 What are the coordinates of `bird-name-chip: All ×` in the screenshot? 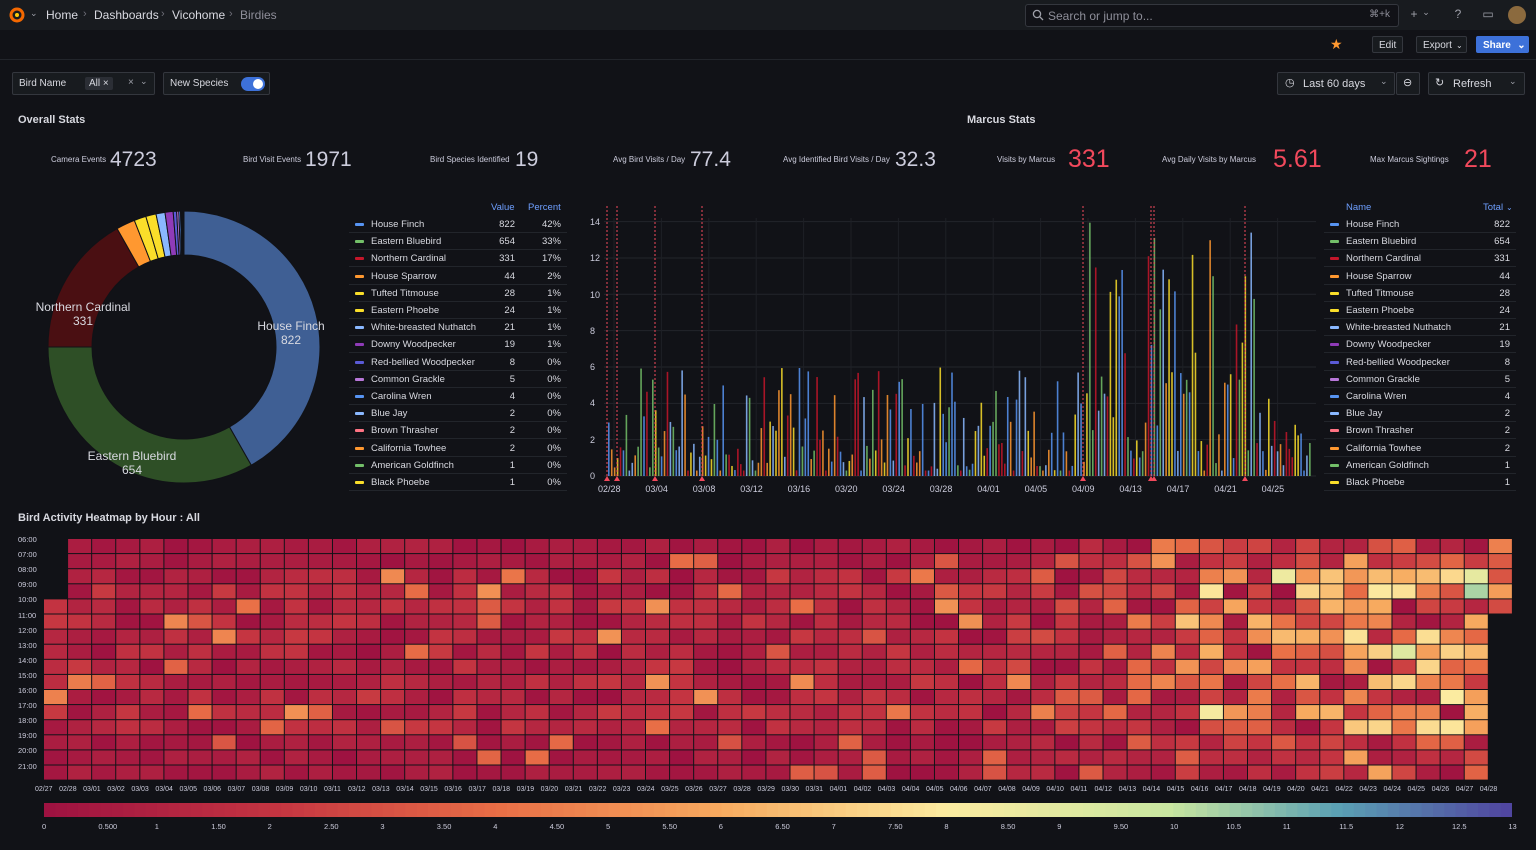 It's located at (99, 83).